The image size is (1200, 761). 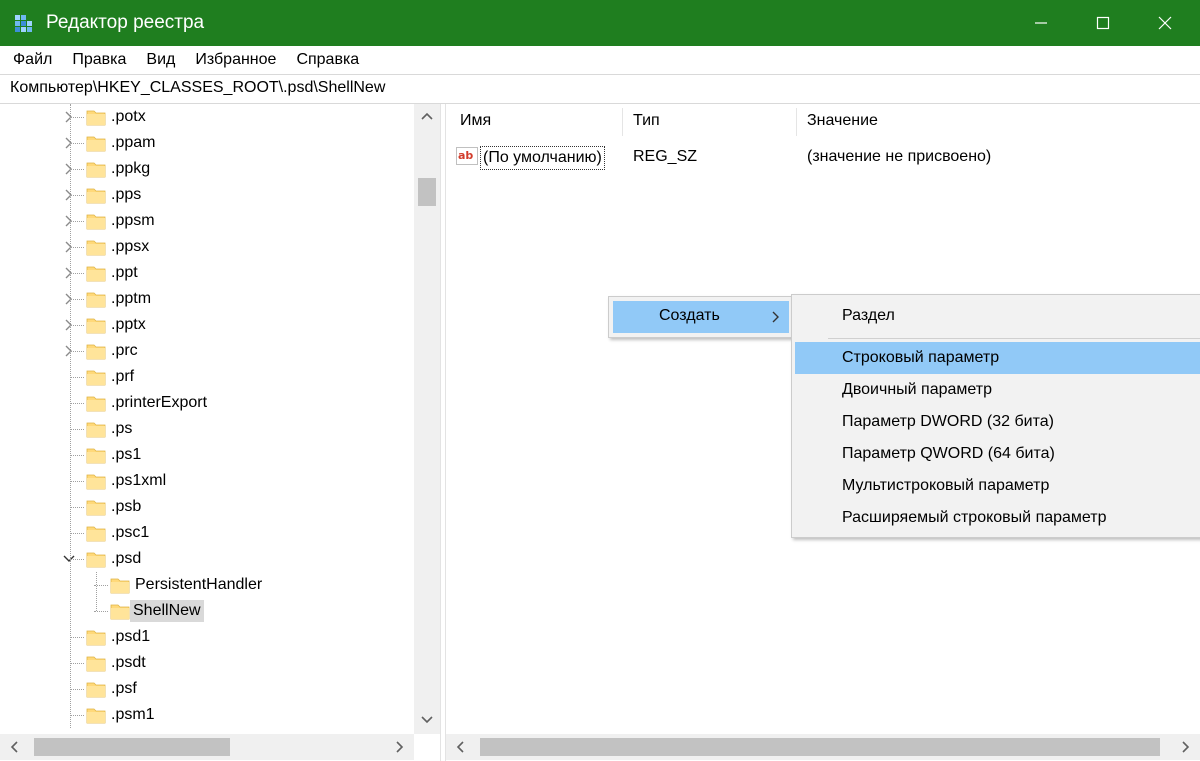 I want to click on tree-item: PersistentHandler, so click(x=207, y=585).